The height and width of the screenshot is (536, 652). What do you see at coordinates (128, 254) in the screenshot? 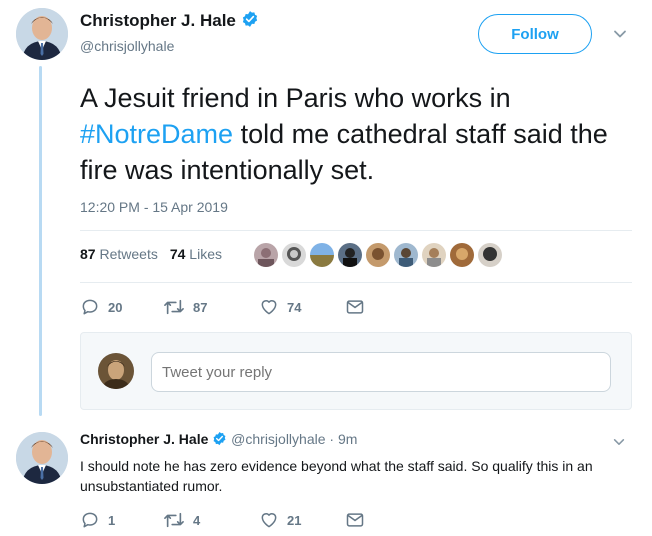
I see `retweets-label: Retweets` at bounding box center [128, 254].